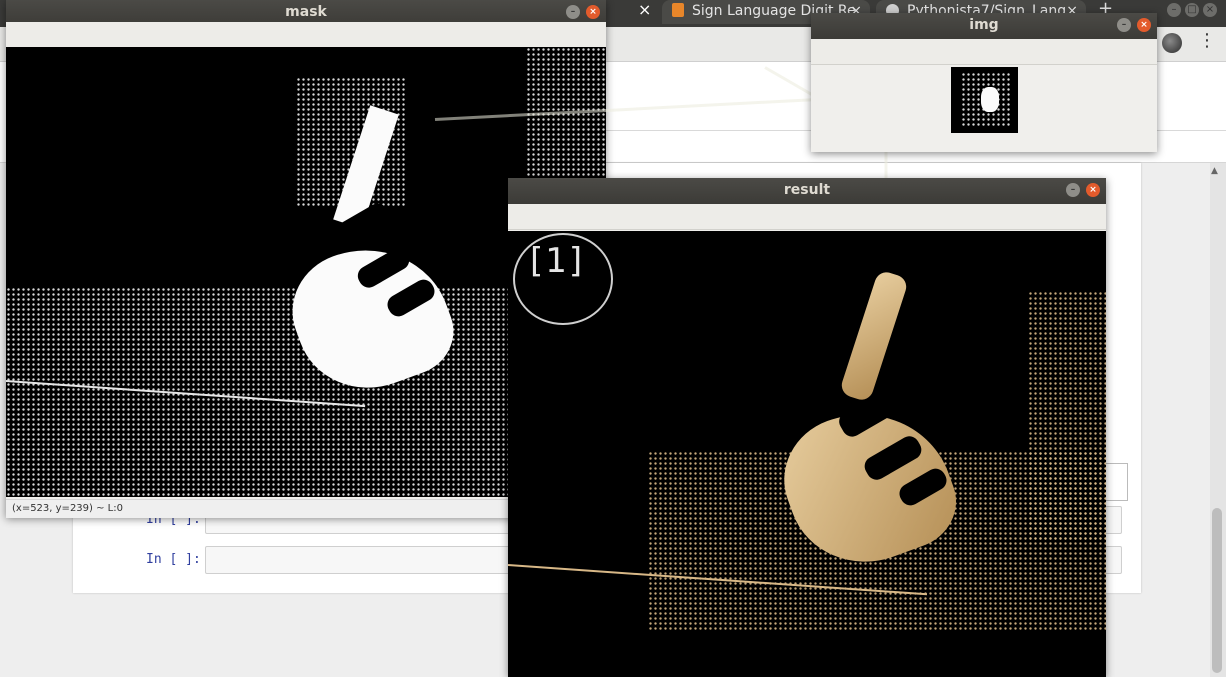 This screenshot has width=1226, height=677. Describe the element at coordinates (1116, 482) in the screenshot. I see `cell-edge` at that location.